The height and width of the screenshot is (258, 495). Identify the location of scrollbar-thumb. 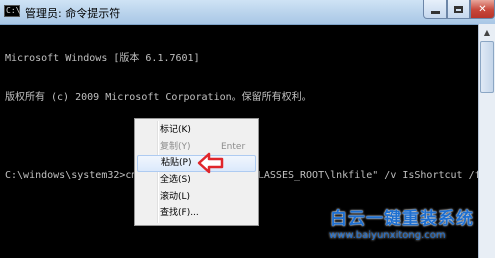
(487, 67).